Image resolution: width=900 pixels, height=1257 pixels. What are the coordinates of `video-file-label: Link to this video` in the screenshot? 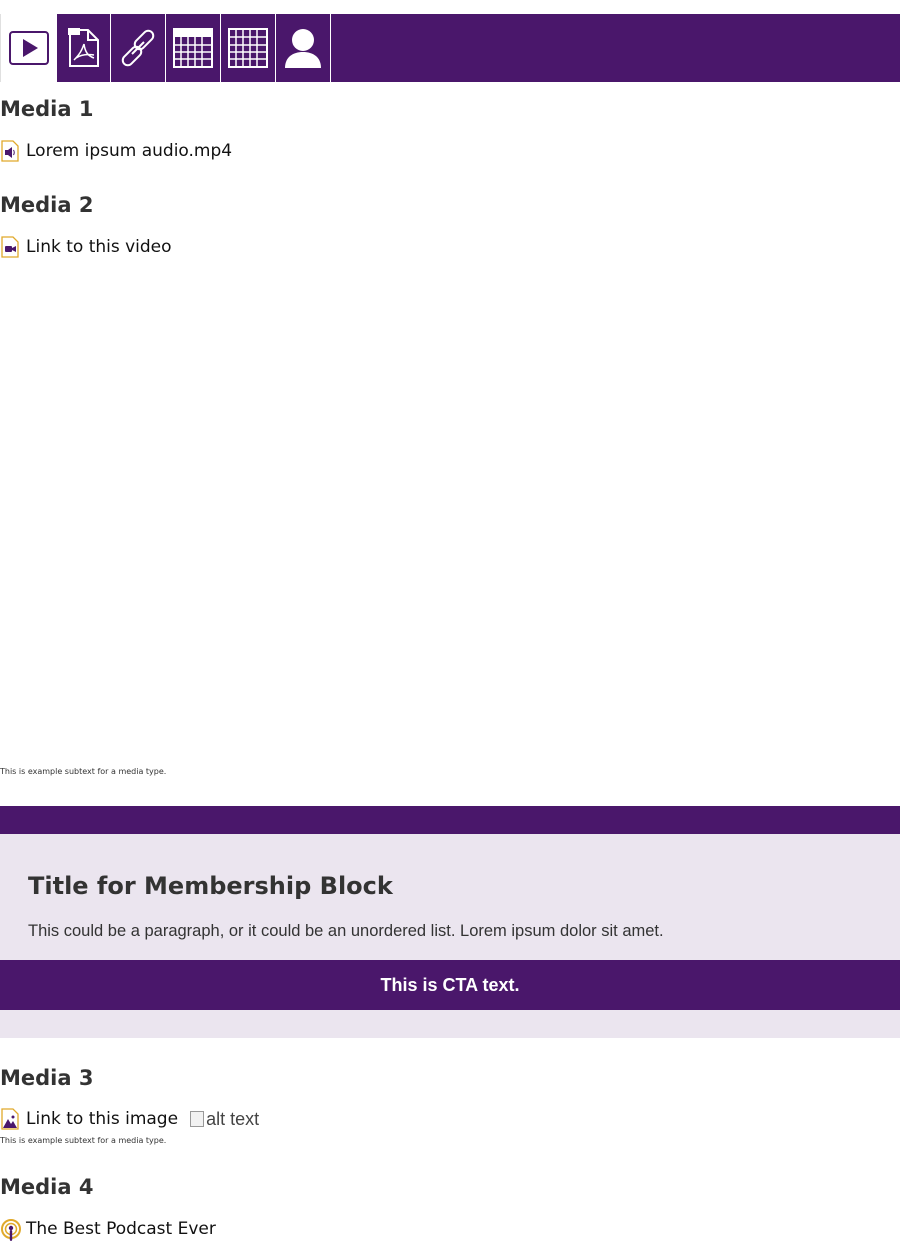 It's located at (99, 247).